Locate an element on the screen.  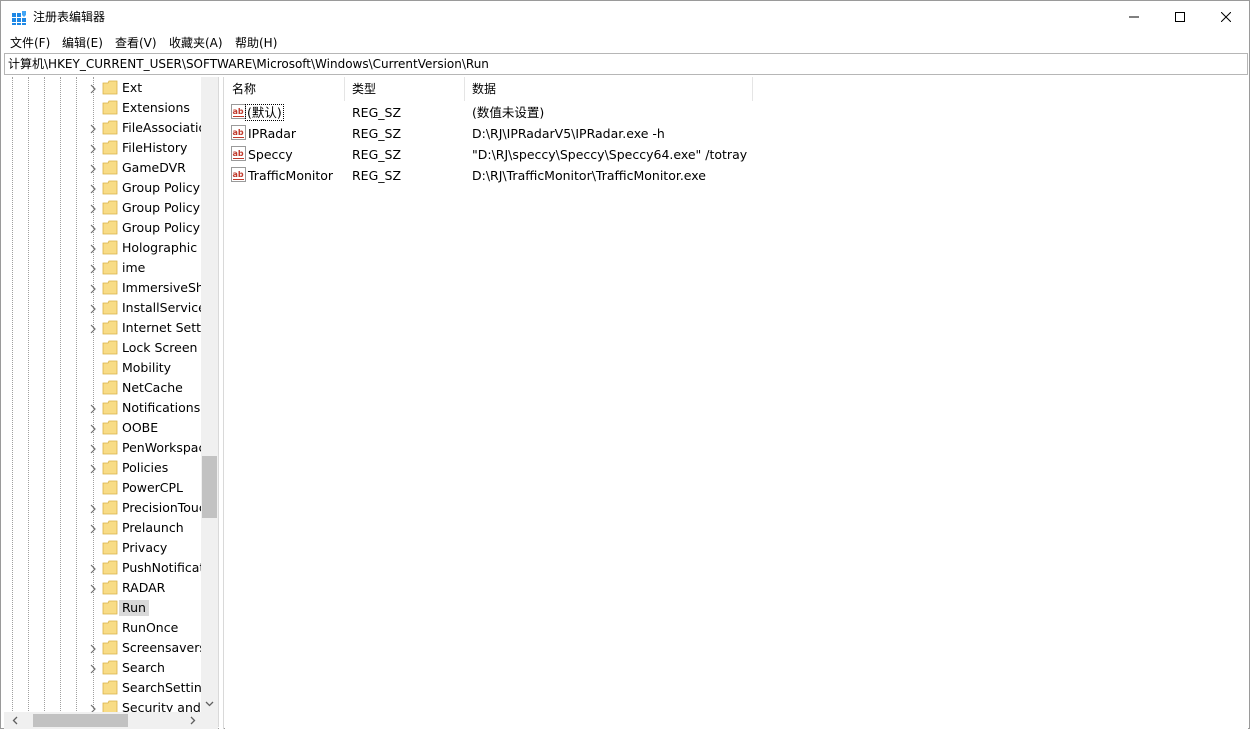
tree-item-label: OOBE is located at coordinates (140, 427).